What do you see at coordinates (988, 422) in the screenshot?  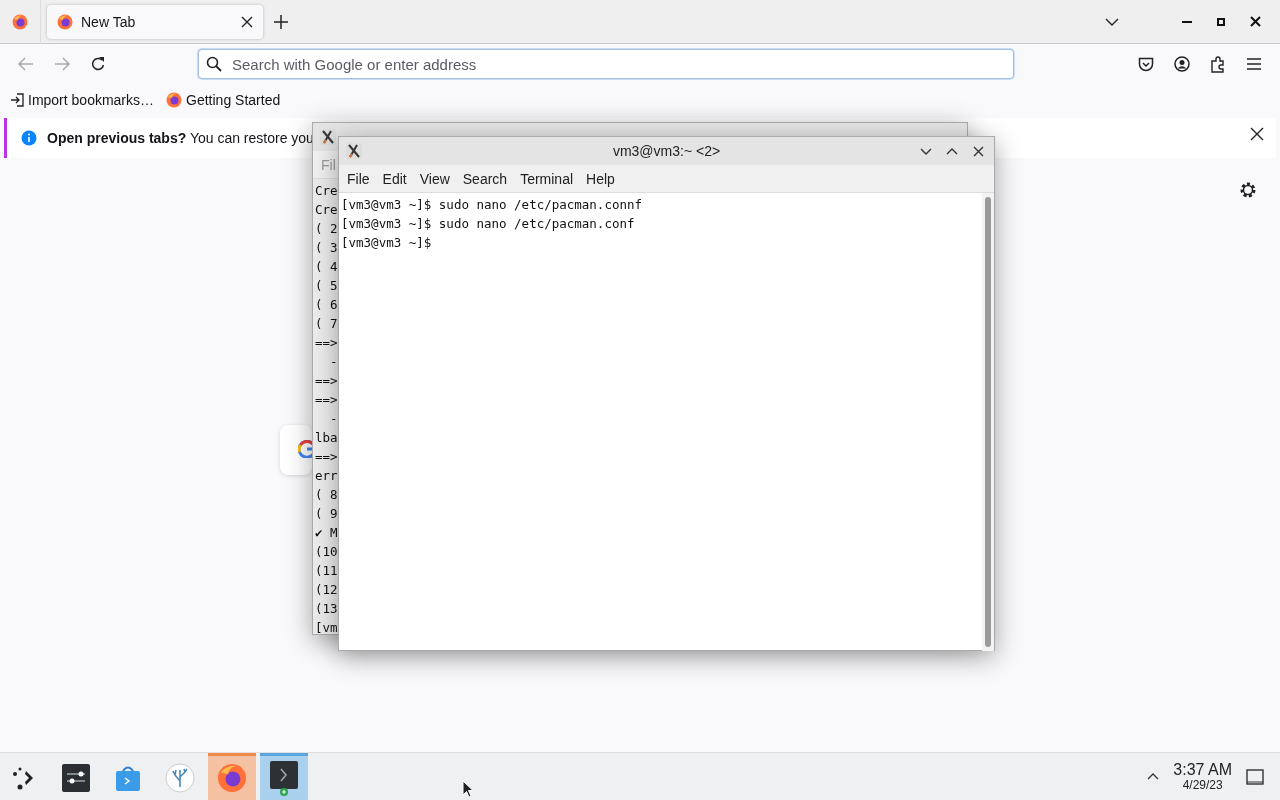 I see `scrollbar` at bounding box center [988, 422].